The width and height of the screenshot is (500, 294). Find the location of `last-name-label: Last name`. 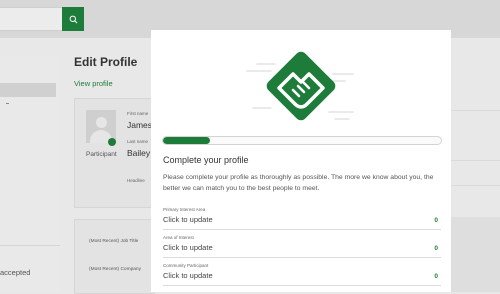

last-name-label: Last name is located at coordinates (138, 141).